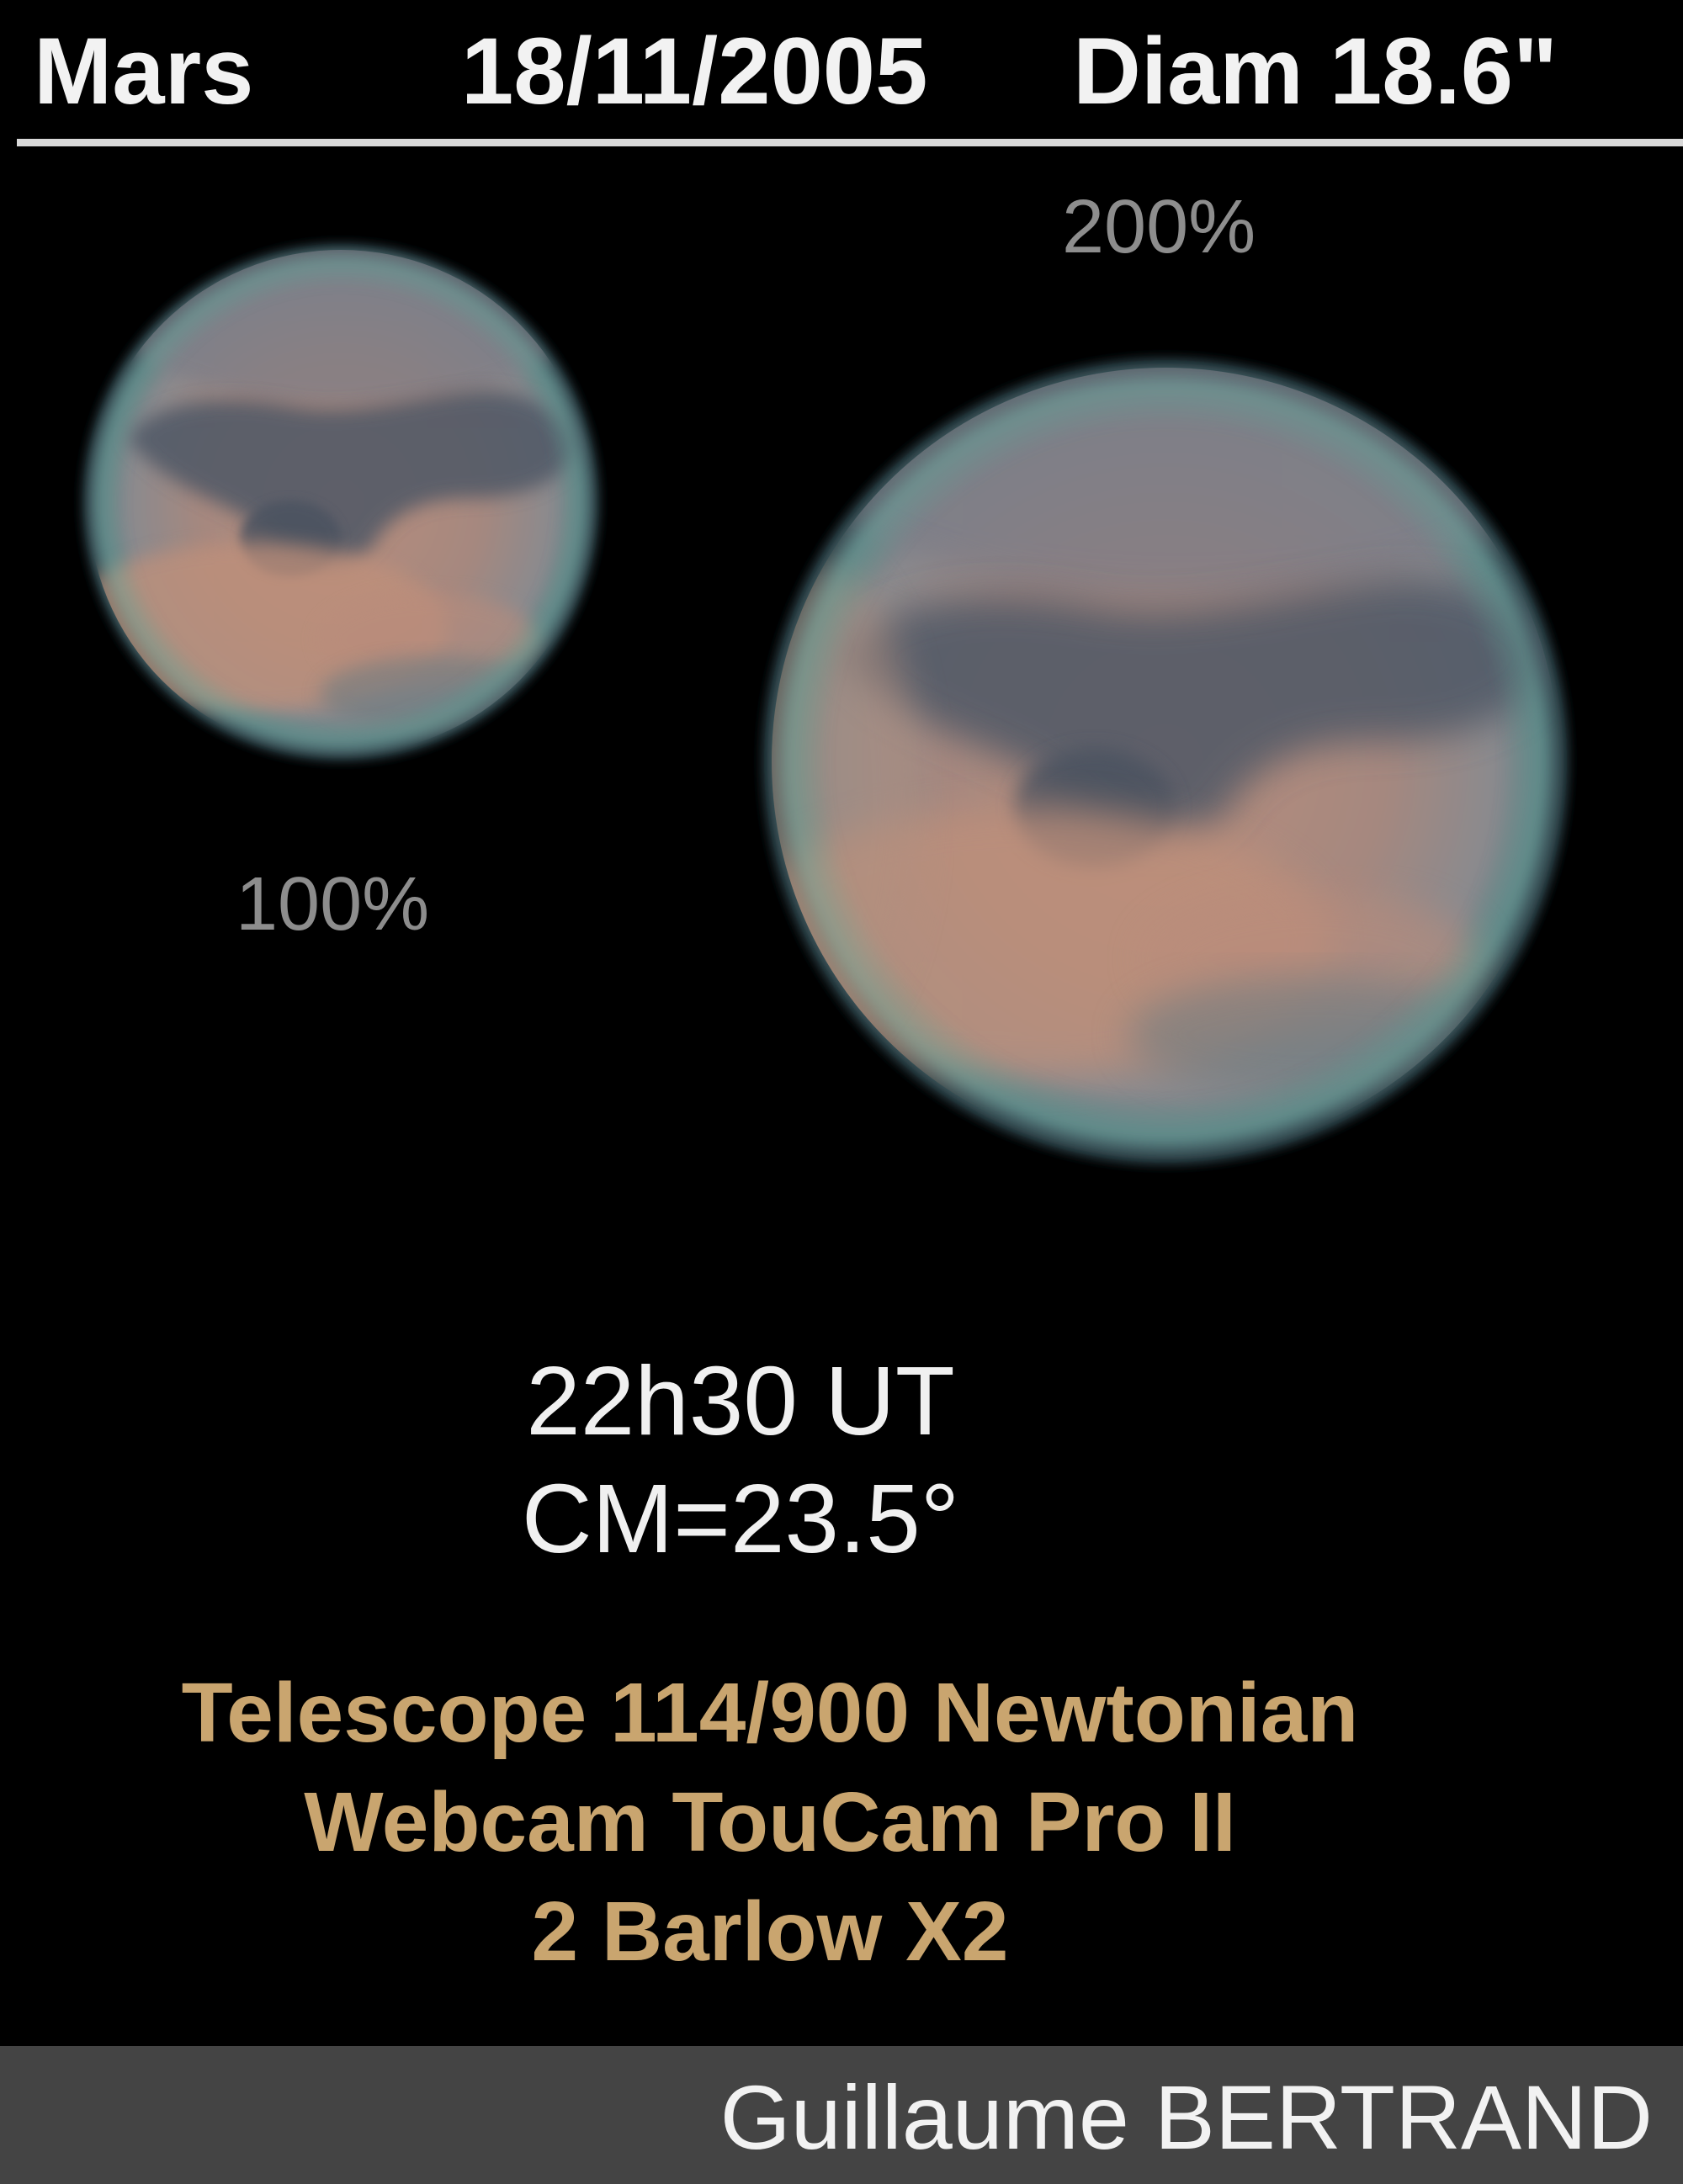 This screenshot has width=1683, height=2184. What do you see at coordinates (770, 1713) in the screenshot?
I see `telescope-info: Telescope 114/900 Newtonian` at bounding box center [770, 1713].